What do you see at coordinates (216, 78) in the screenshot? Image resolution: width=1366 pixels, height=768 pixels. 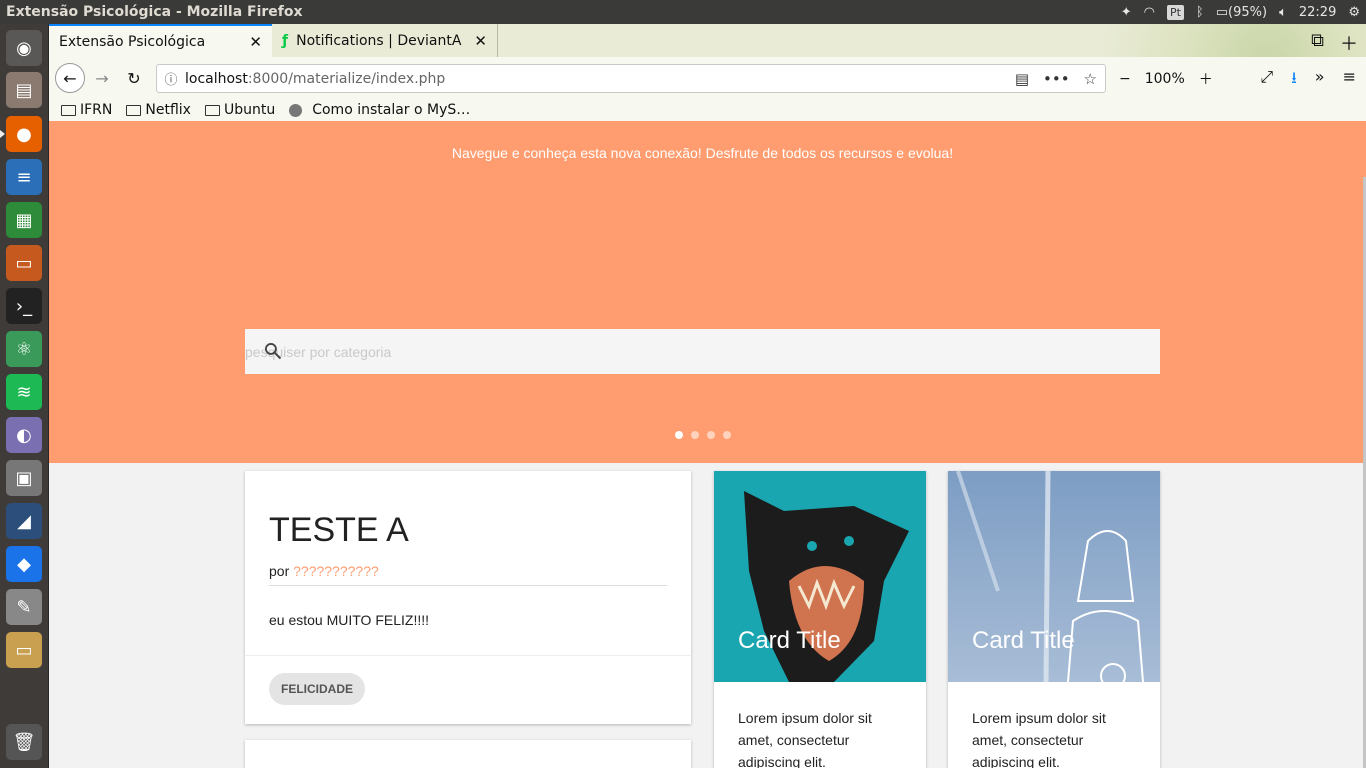 I see `url-host: localhost` at bounding box center [216, 78].